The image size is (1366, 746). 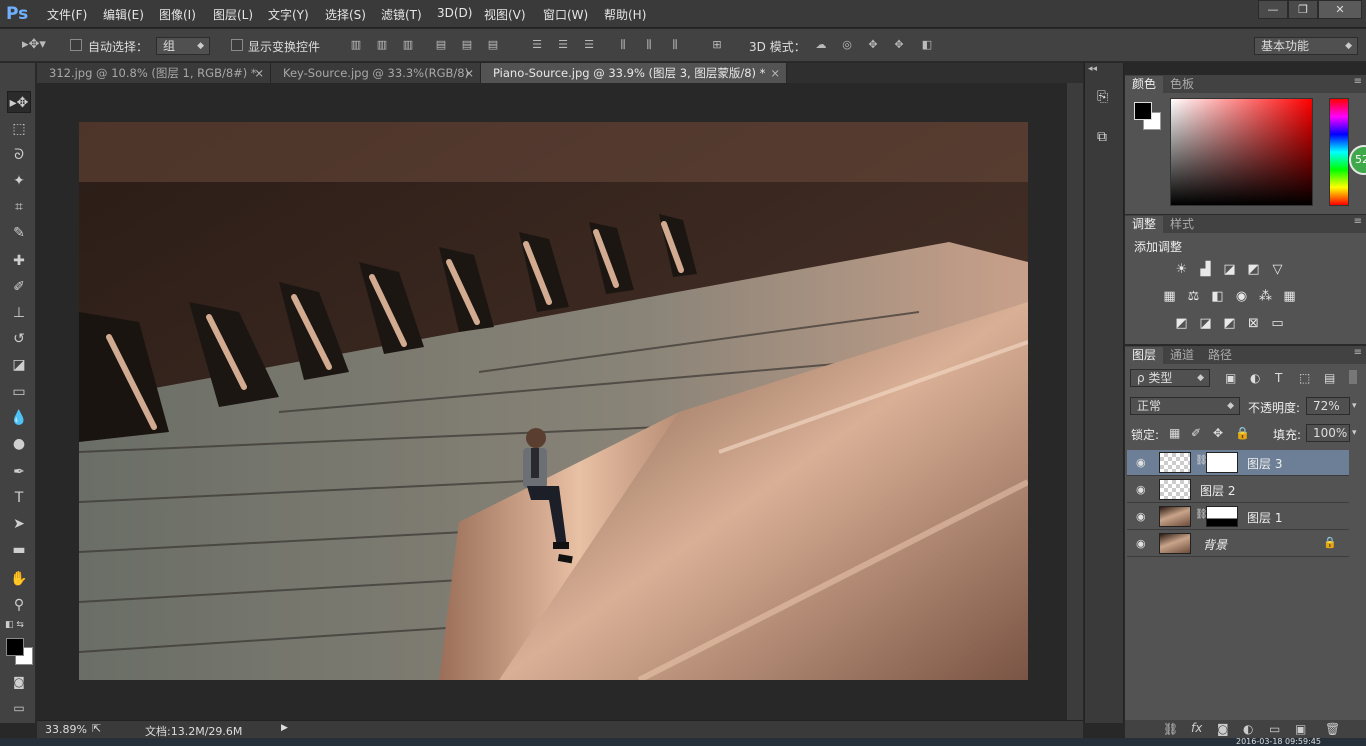 What do you see at coordinates (1328, 433) in the screenshot?
I see `fill-input: 100%` at bounding box center [1328, 433].